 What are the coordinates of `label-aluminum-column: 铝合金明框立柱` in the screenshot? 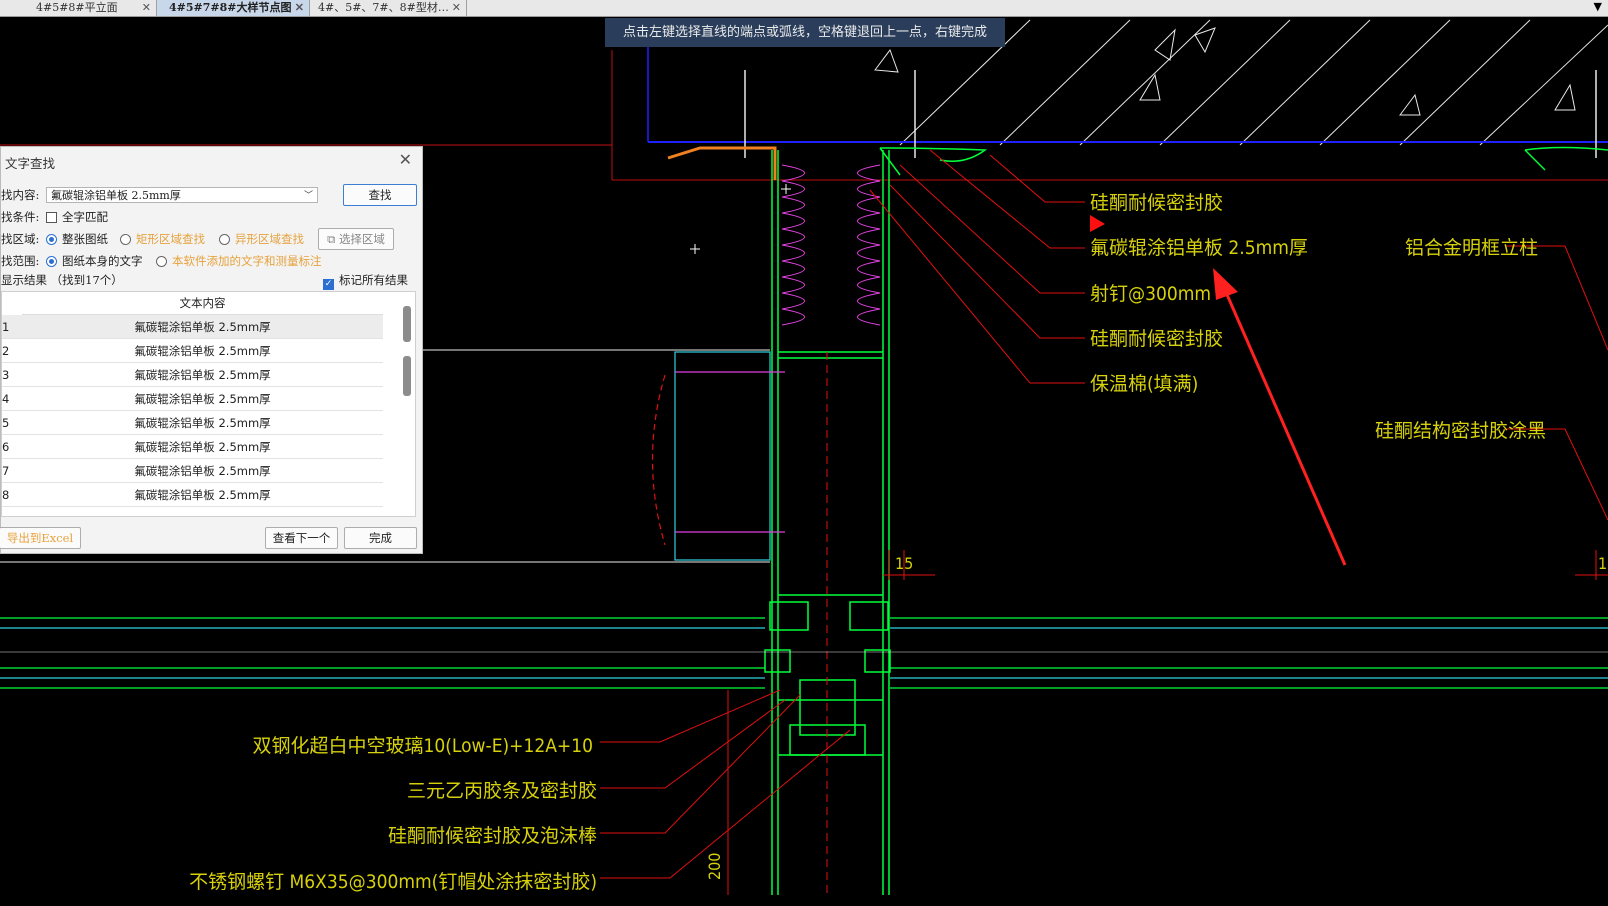 It's located at (1471, 248).